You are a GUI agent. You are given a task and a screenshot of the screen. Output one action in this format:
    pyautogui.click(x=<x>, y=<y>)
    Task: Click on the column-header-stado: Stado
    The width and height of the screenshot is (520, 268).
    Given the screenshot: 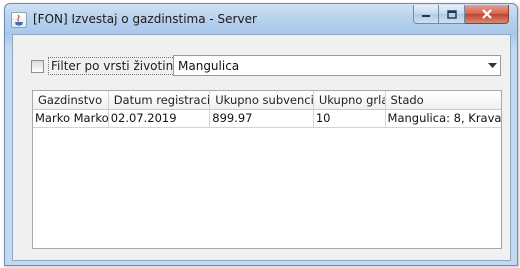 What is the action you would take?
    pyautogui.click(x=444, y=100)
    